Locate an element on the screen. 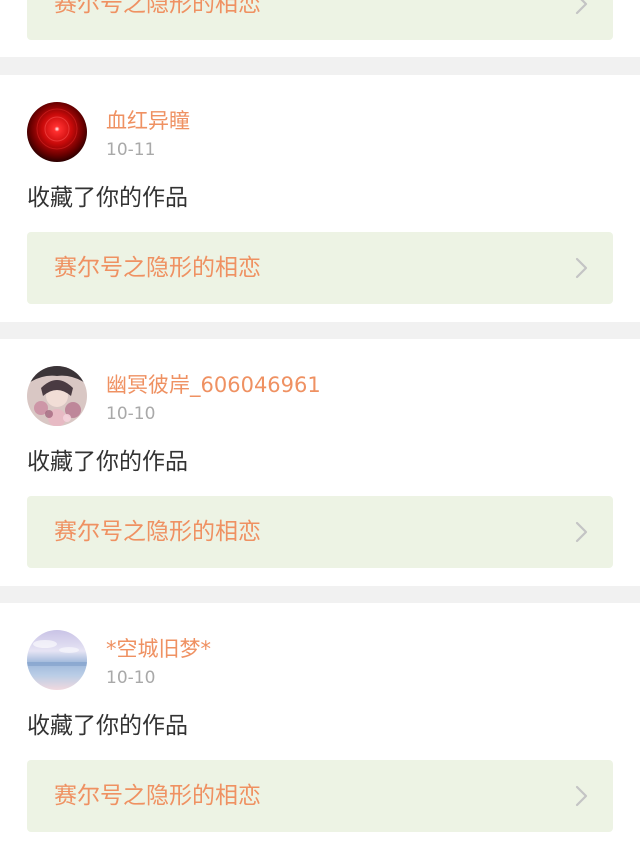 Image resolution: width=640 pixels, height=844 pixels. feed-card: 赛尔号之隐形的相恋 is located at coordinates (320, 28).